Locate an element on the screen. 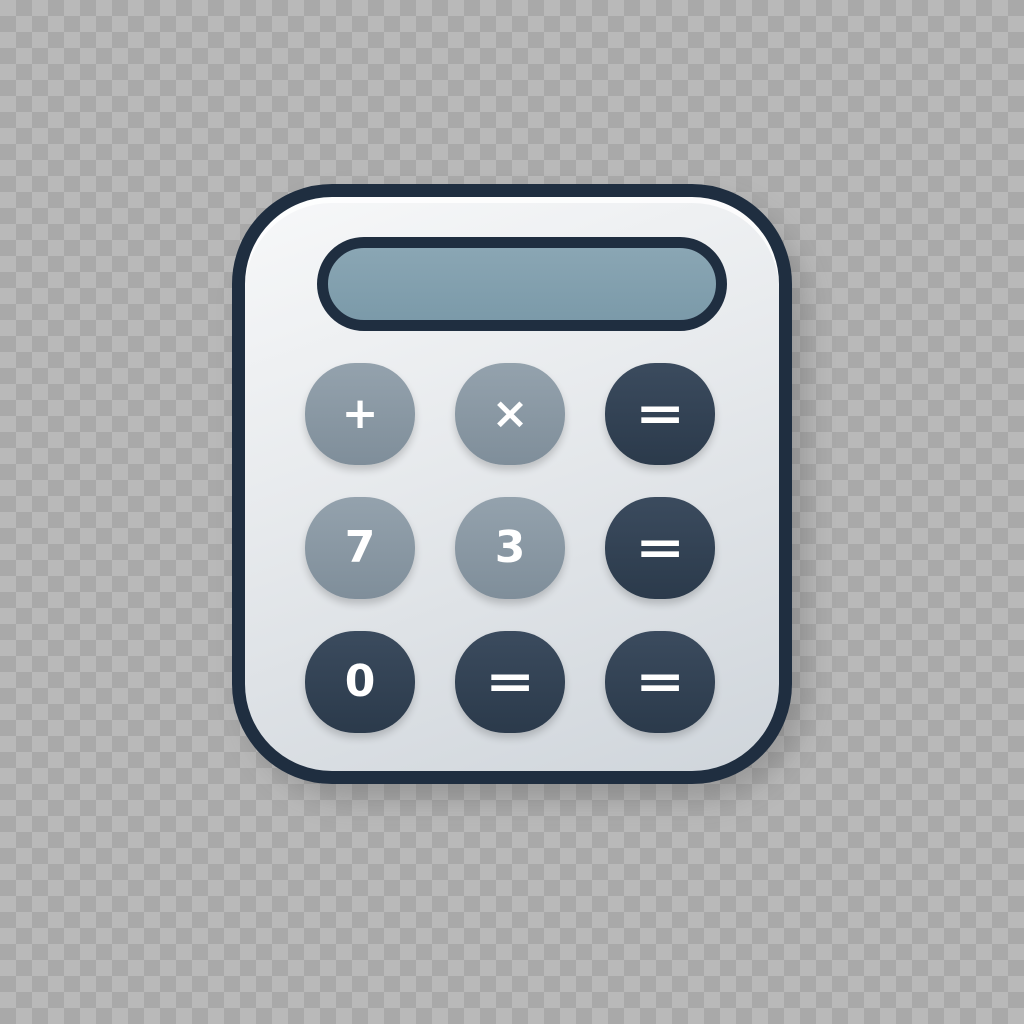 The height and width of the screenshot is (1024, 1024). multiply-key: × is located at coordinates (510, 414).